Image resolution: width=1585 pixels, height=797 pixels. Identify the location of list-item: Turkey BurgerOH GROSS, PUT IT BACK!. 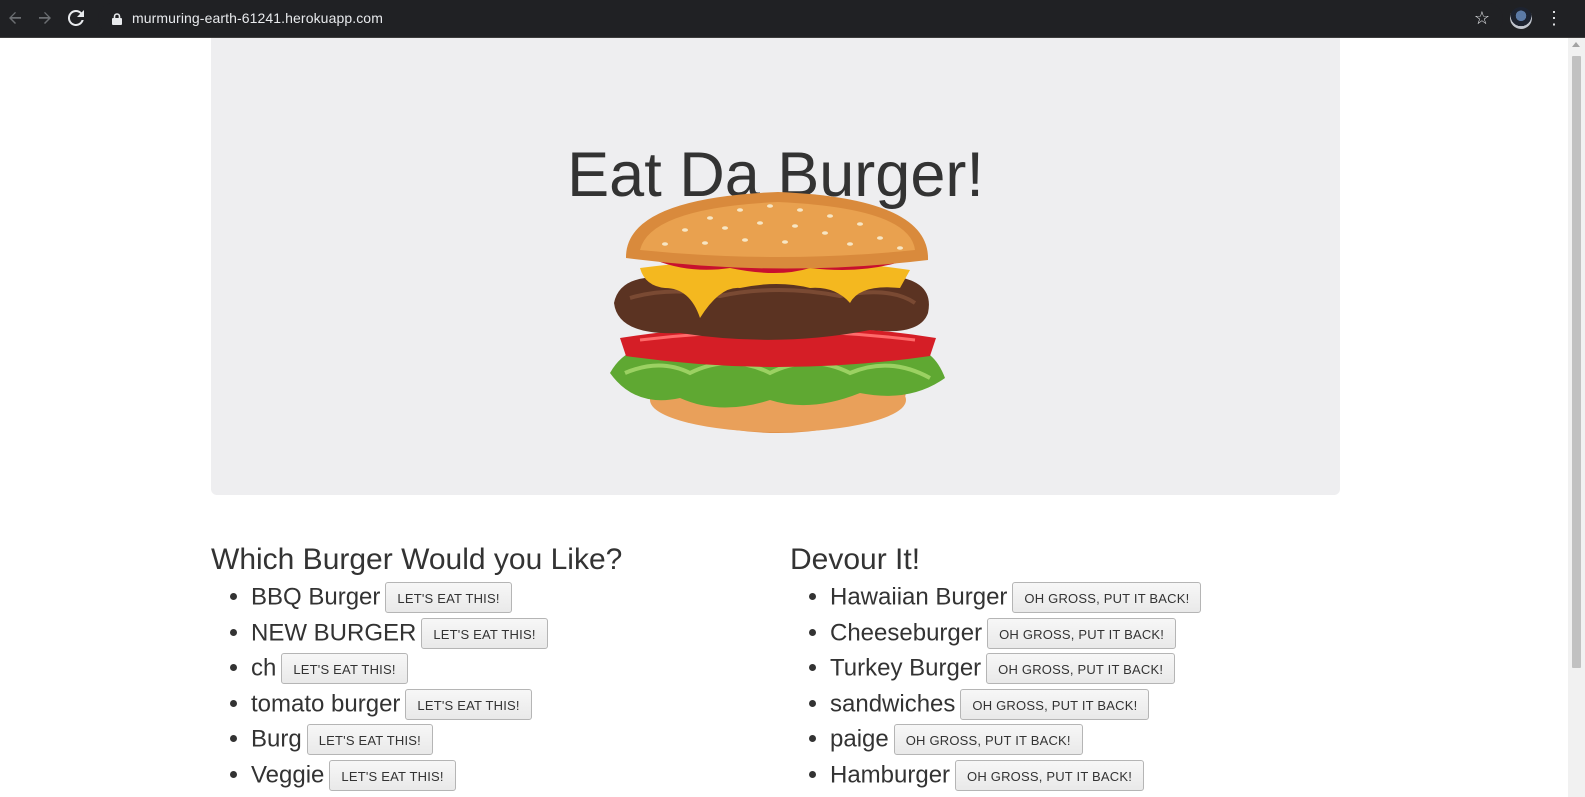
(1090, 669).